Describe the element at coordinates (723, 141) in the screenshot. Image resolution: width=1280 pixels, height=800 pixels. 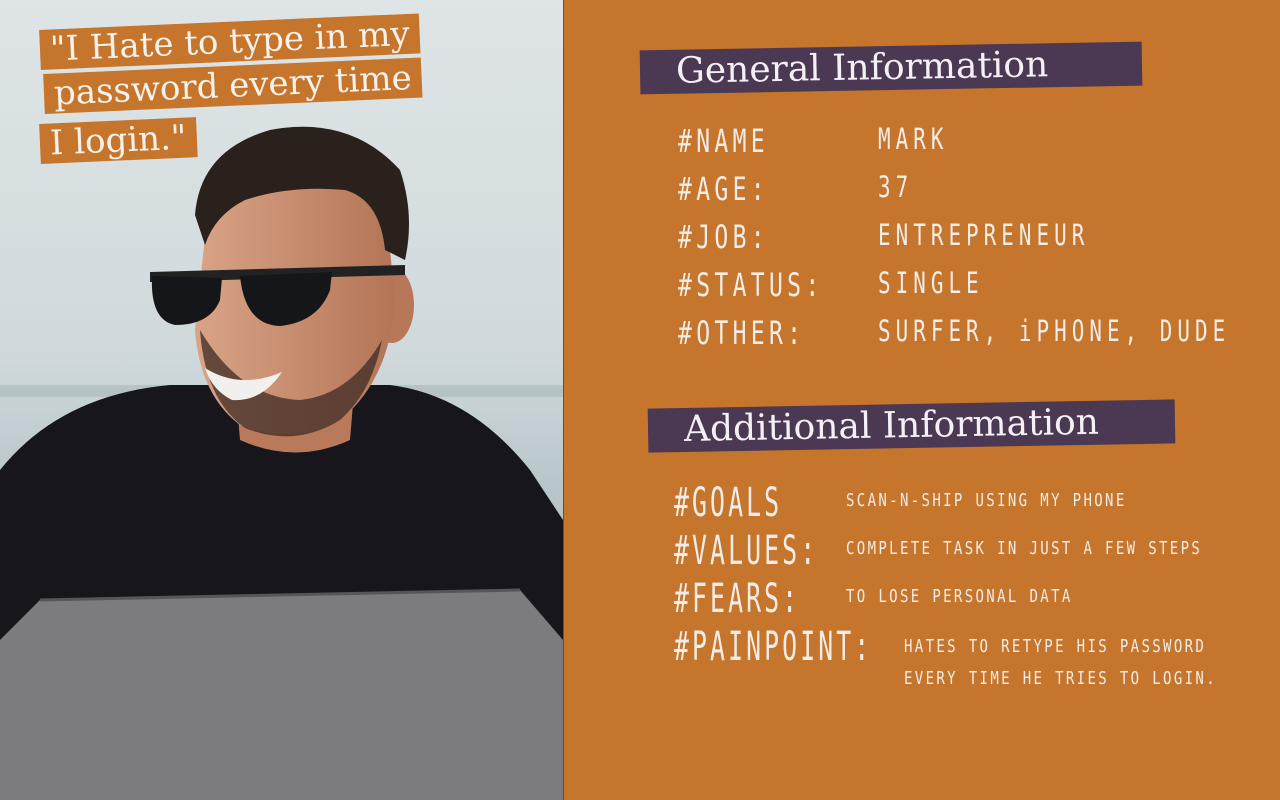
I see `info-label: #NAME` at that location.